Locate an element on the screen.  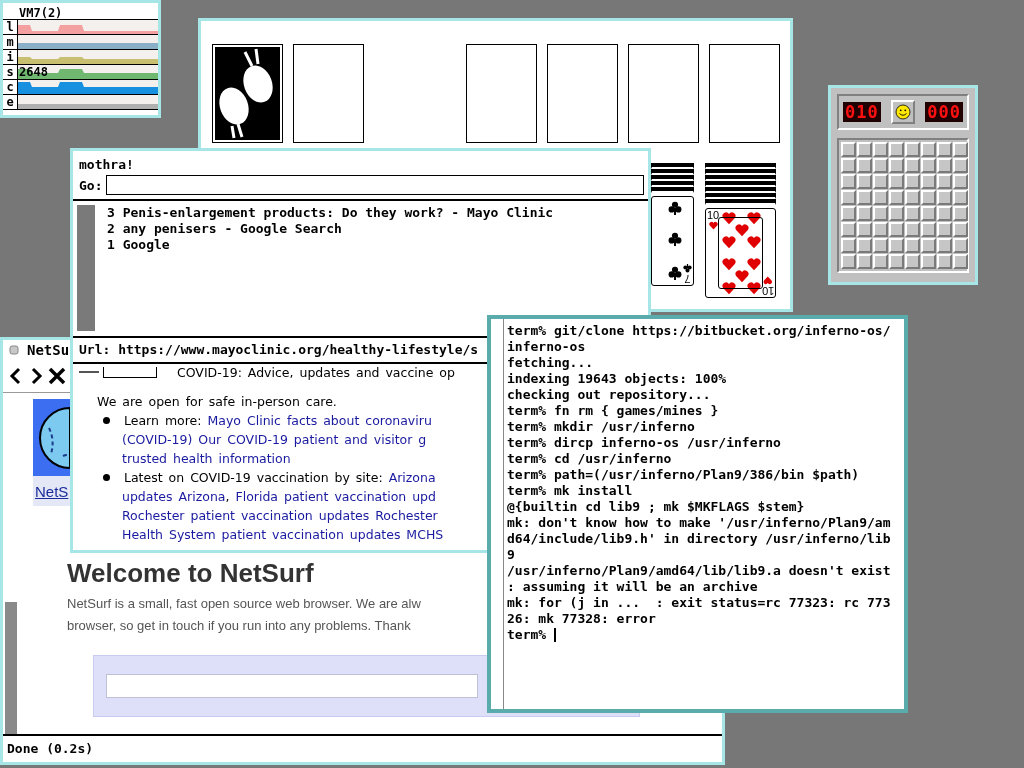
link: Florida patient vaccination upd is located at coordinates (335, 496).